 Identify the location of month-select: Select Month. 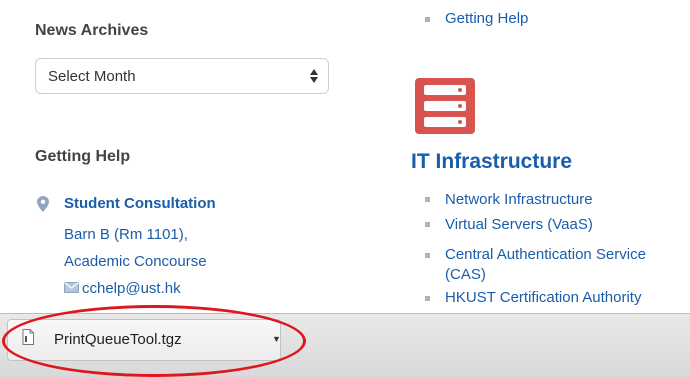
(182, 76).